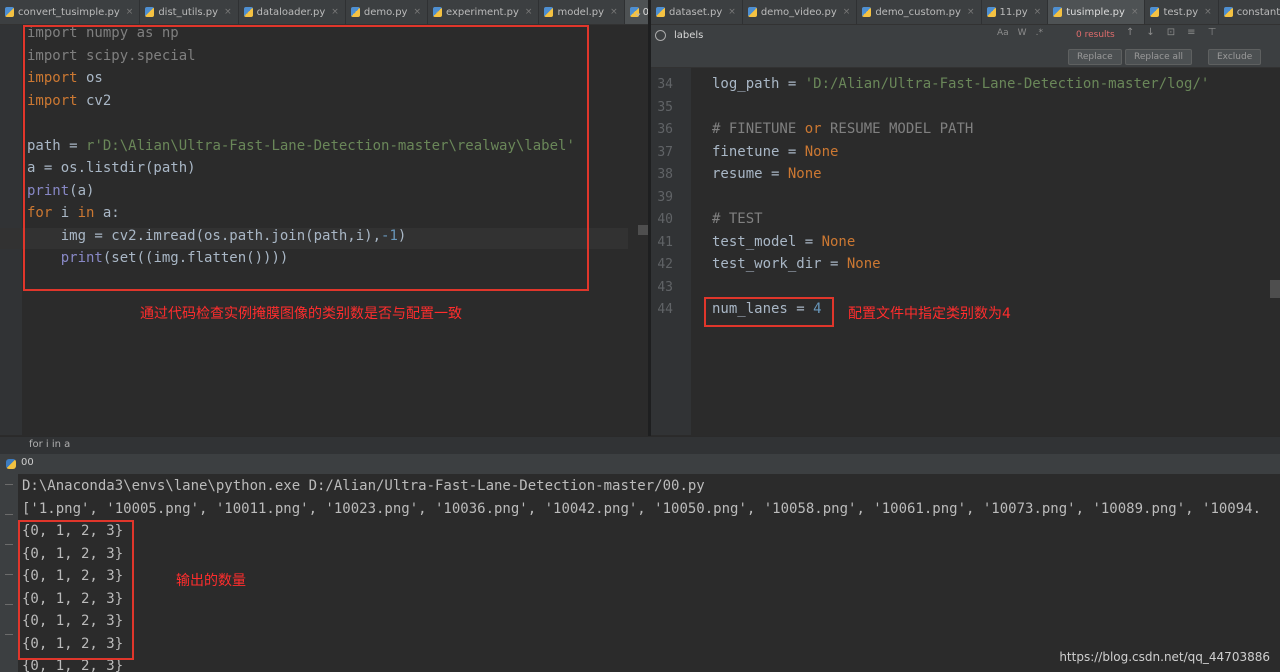 Image resolution: width=1280 pixels, height=672 pixels. I want to click on code-line: # FINETUNE or RESUME MODEL PATH, so click(842, 129).